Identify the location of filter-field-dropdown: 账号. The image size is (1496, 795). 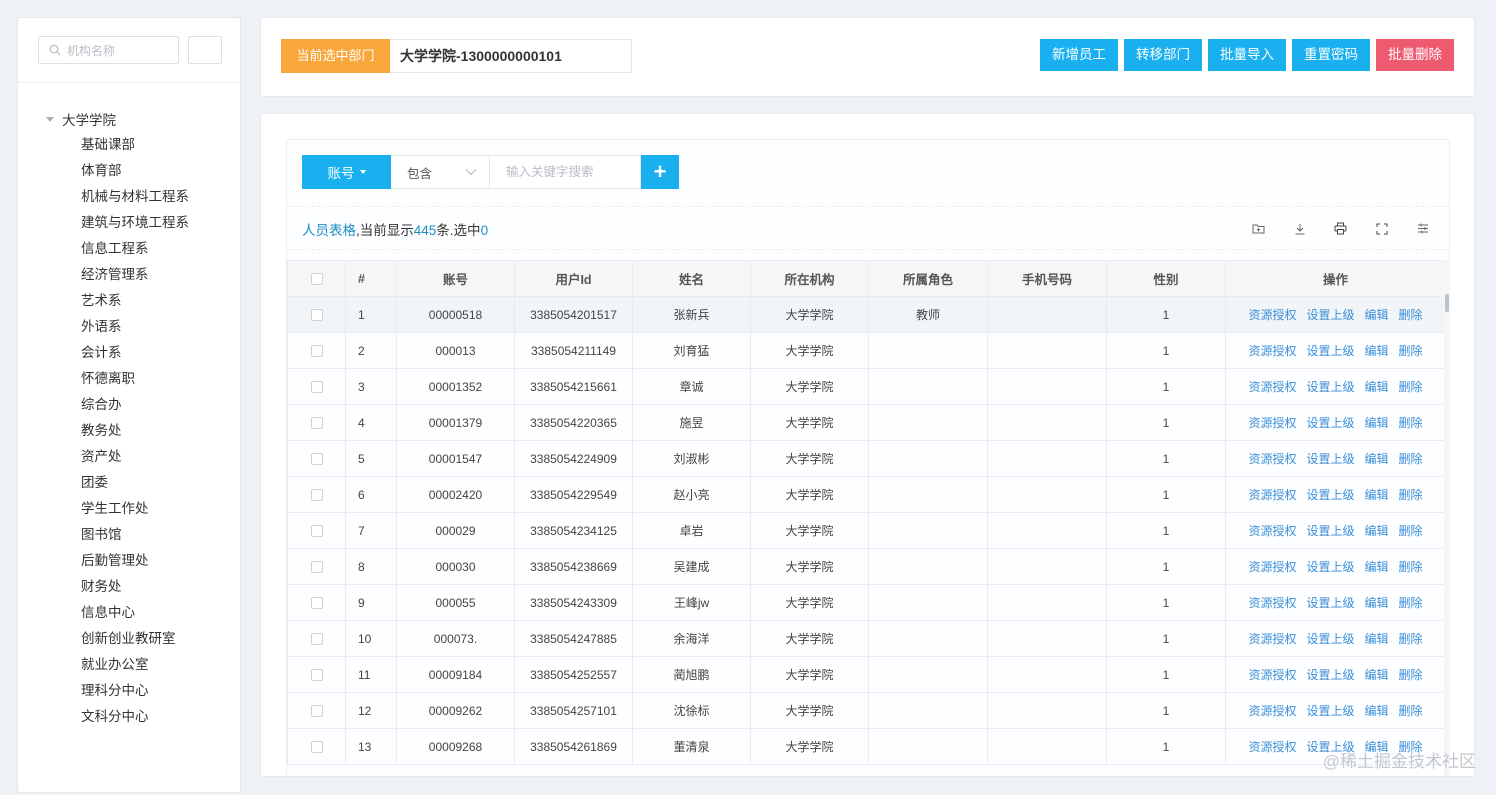
(346, 172).